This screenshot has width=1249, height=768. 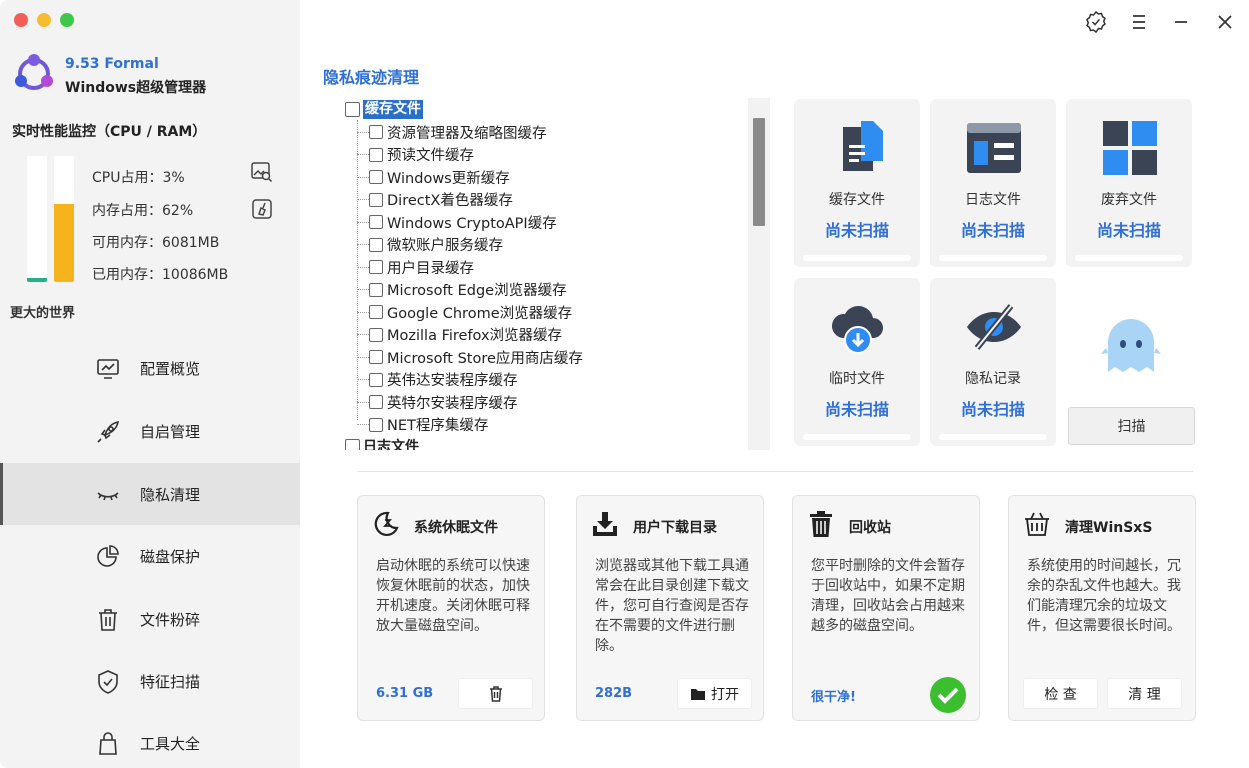 What do you see at coordinates (150, 619) in the screenshot?
I see `nav-item-file-shredder: 文件粉碎` at bounding box center [150, 619].